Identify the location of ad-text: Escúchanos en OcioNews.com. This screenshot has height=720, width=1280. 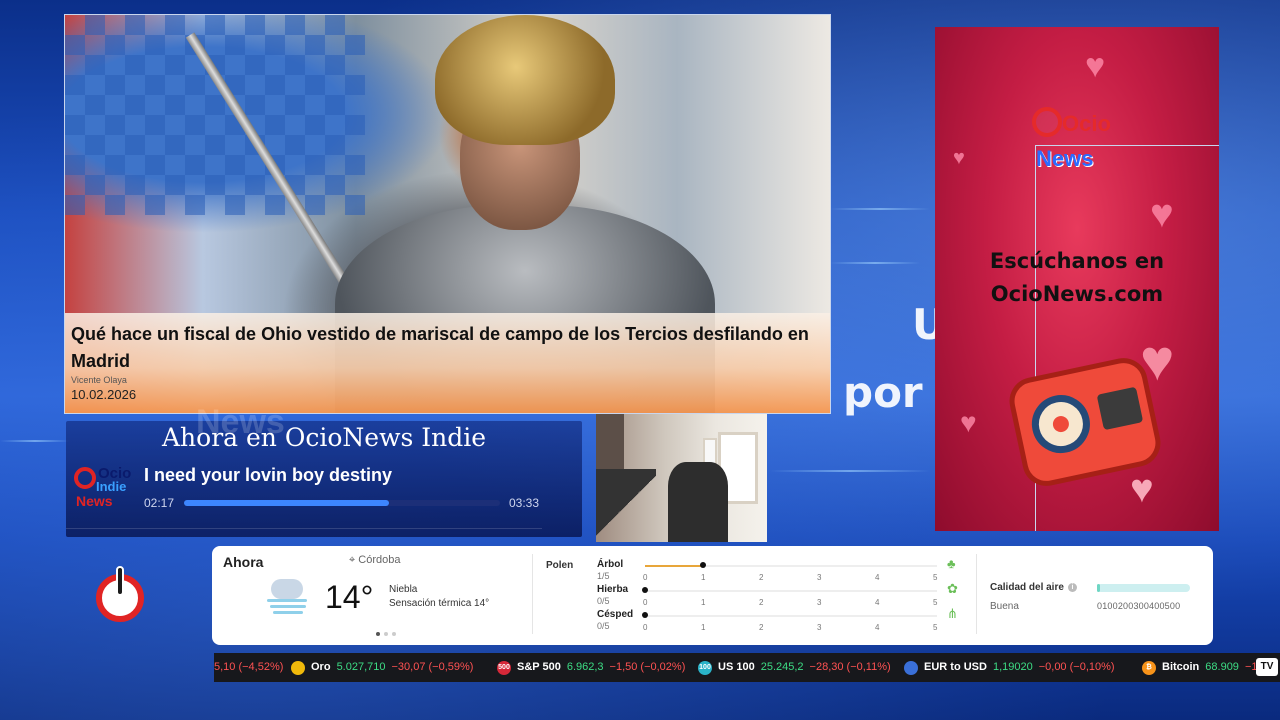
(1077, 278).